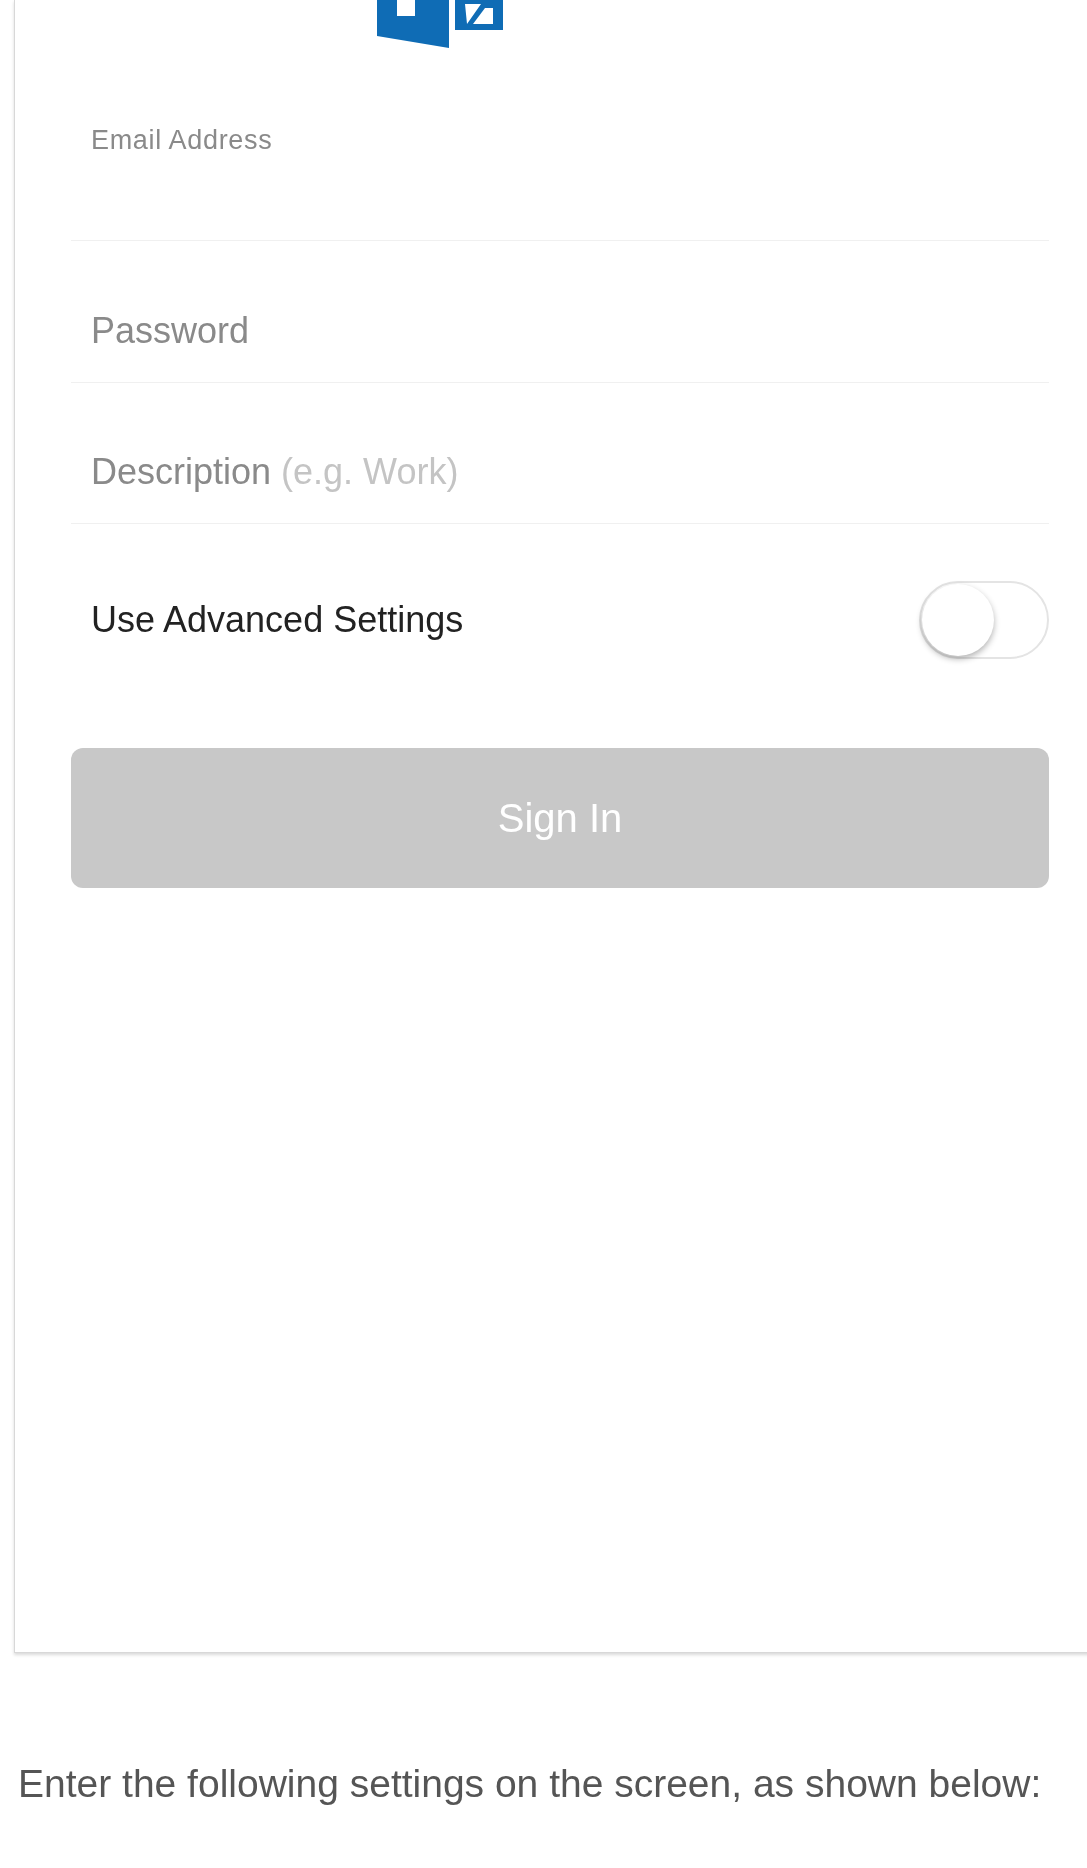  Describe the element at coordinates (181, 472) in the screenshot. I see `field-placeholder: Description` at that location.